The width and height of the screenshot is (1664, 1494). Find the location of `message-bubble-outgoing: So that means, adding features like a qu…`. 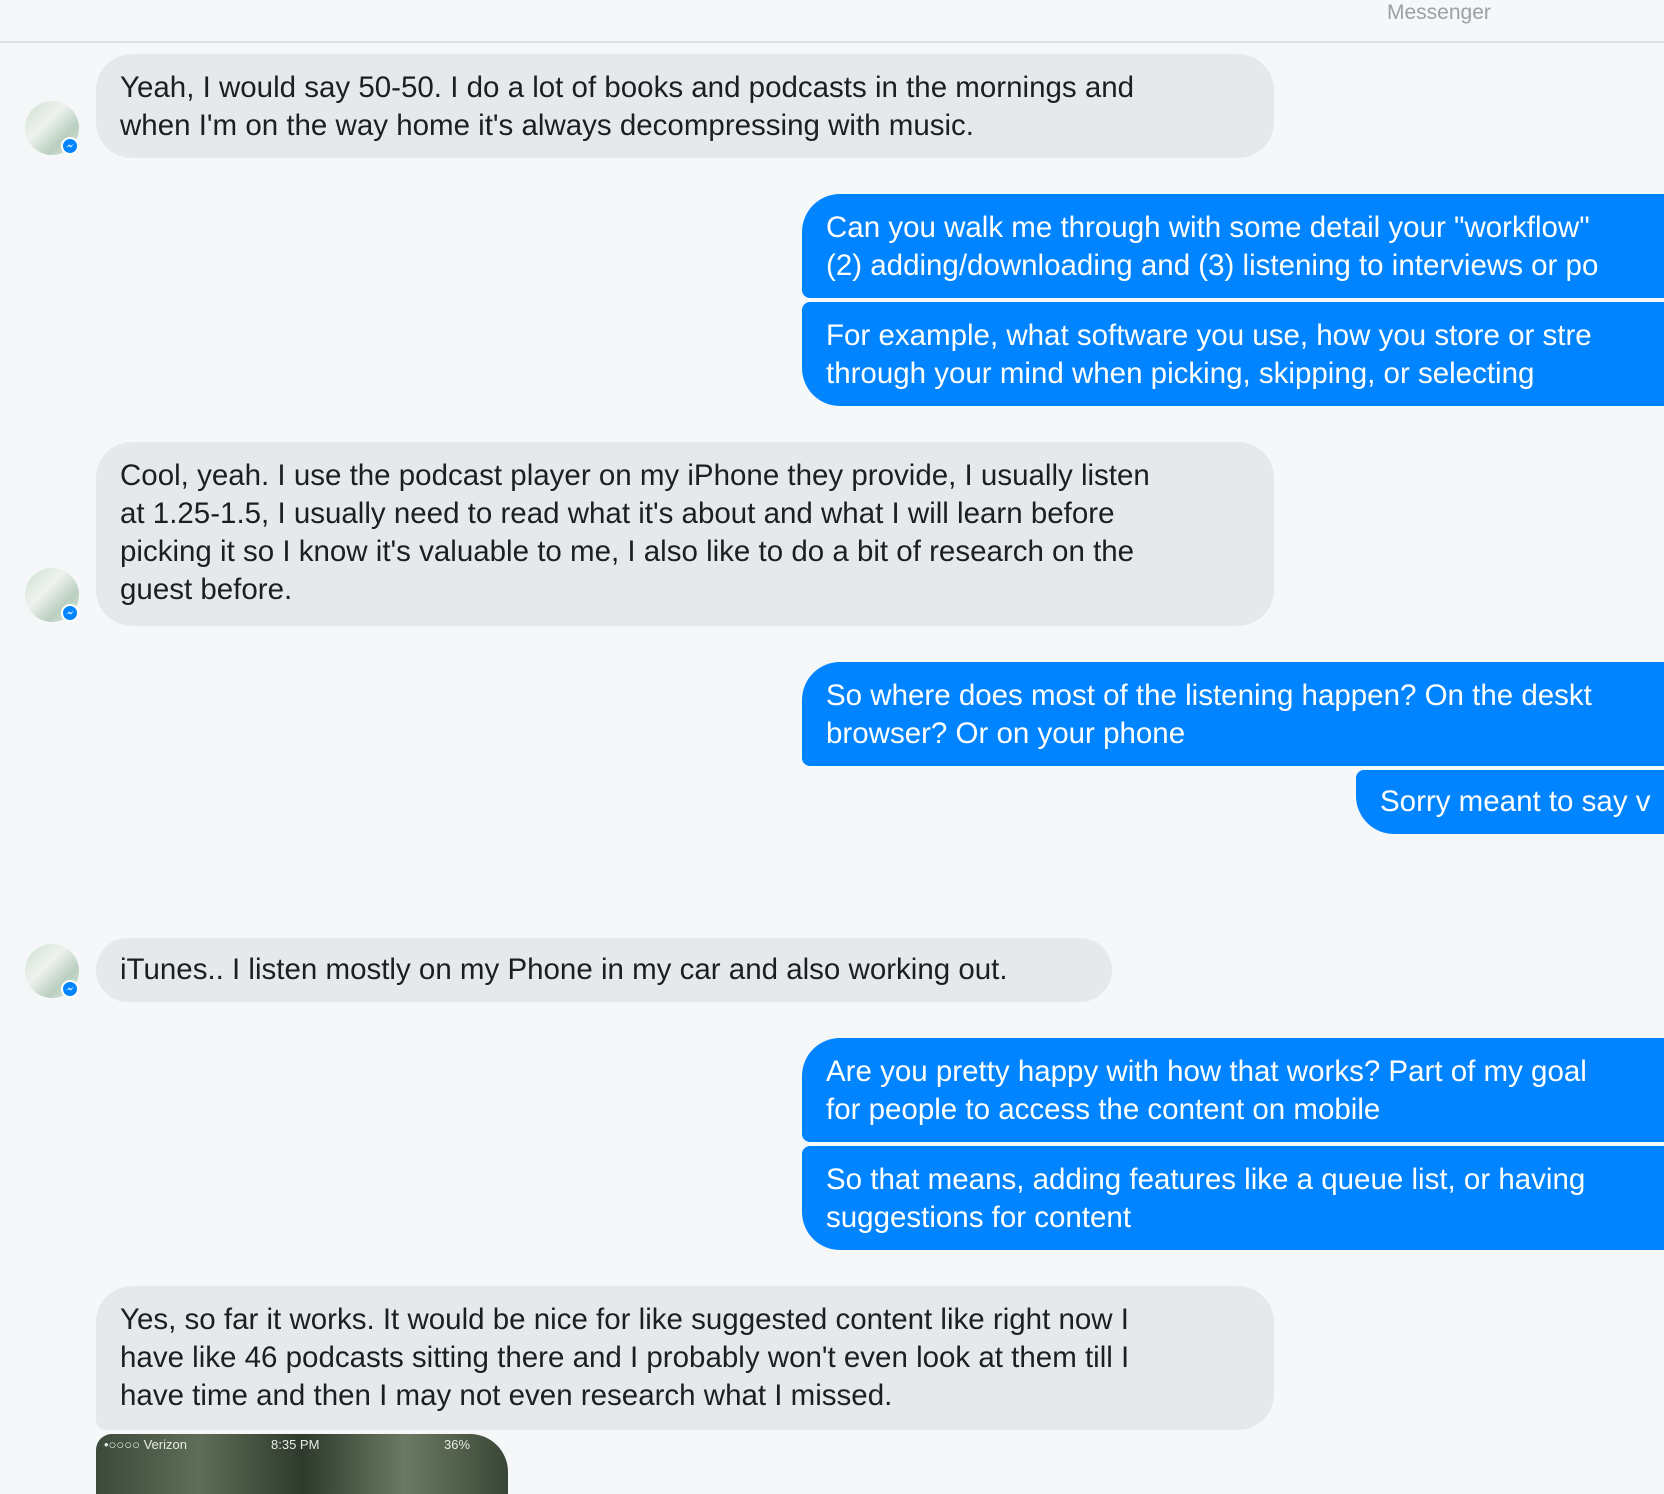

message-bubble-outgoing: So that means, adding features like a qu… is located at coordinates (1233, 1198).